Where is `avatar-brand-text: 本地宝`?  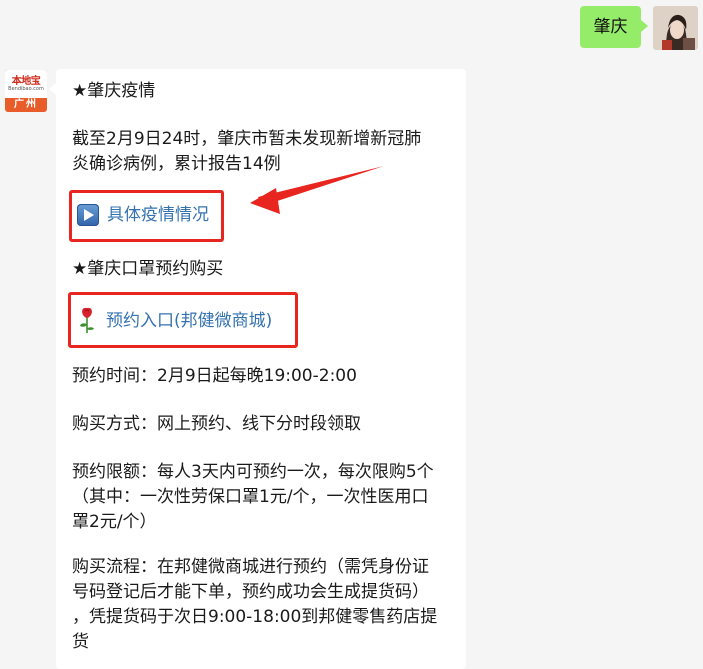 avatar-brand-text: 本地宝 is located at coordinates (26, 81).